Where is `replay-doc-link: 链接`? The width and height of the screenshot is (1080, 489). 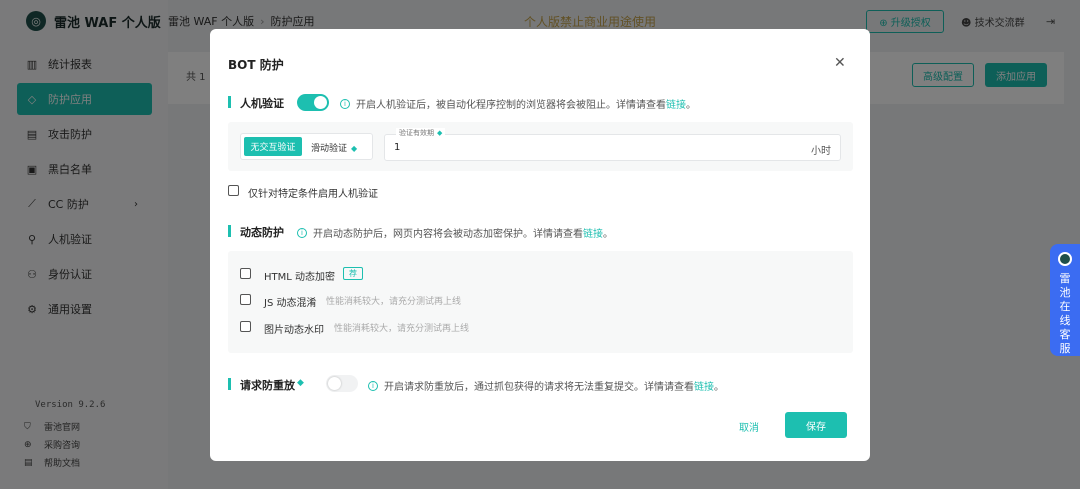
replay-doc-link: 链接 is located at coordinates (704, 385).